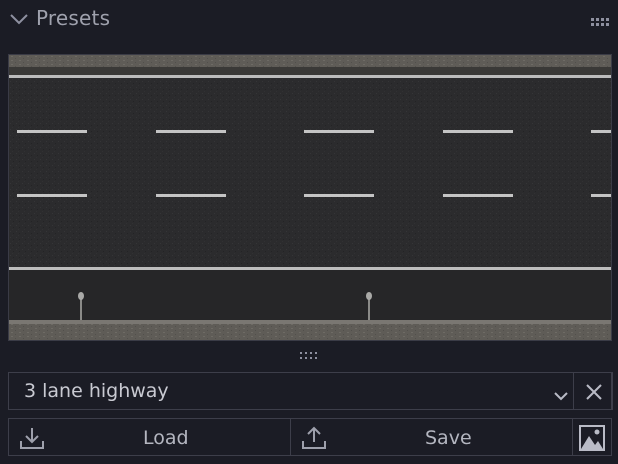 This screenshot has height=464, width=618. What do you see at coordinates (32, 440) in the screenshot?
I see `download-icon` at bounding box center [32, 440].